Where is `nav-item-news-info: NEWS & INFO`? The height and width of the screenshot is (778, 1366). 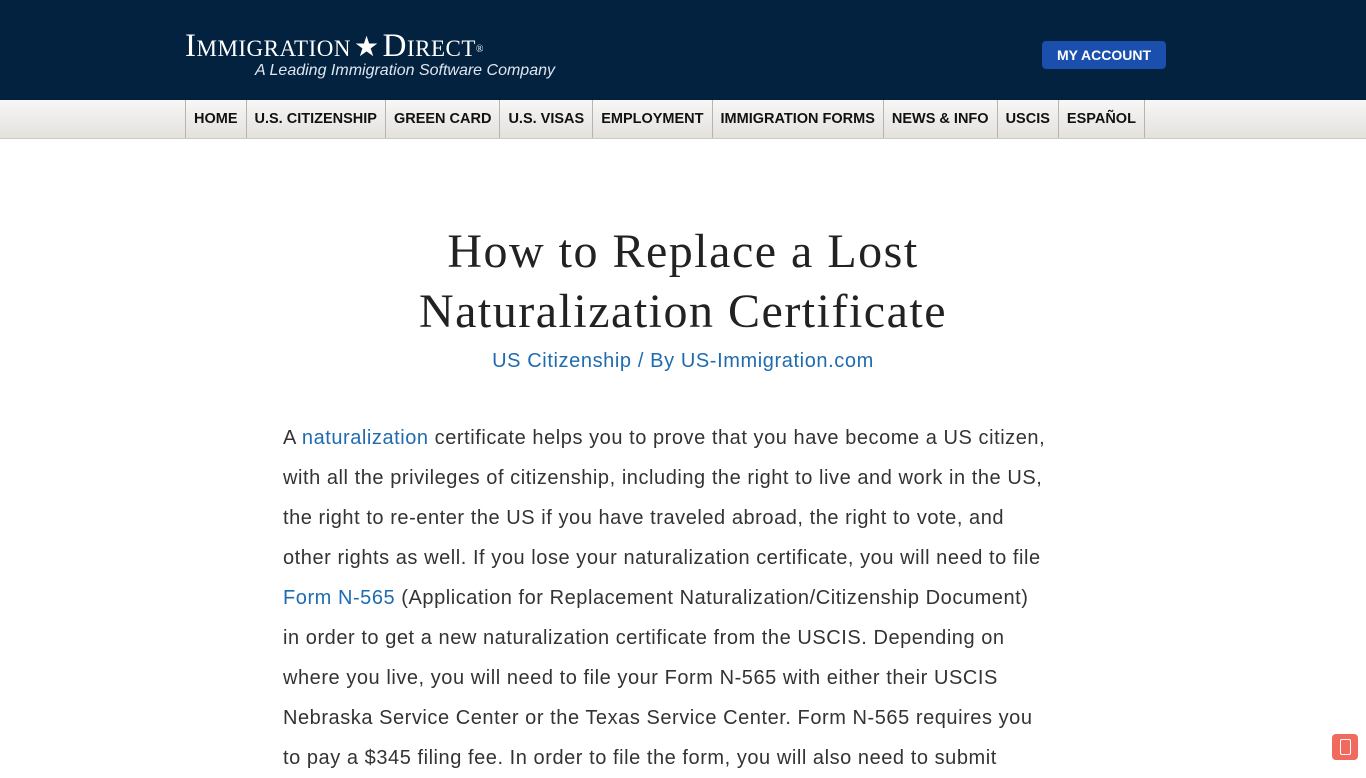
nav-item-news-info: NEWS & INFO is located at coordinates (941, 119).